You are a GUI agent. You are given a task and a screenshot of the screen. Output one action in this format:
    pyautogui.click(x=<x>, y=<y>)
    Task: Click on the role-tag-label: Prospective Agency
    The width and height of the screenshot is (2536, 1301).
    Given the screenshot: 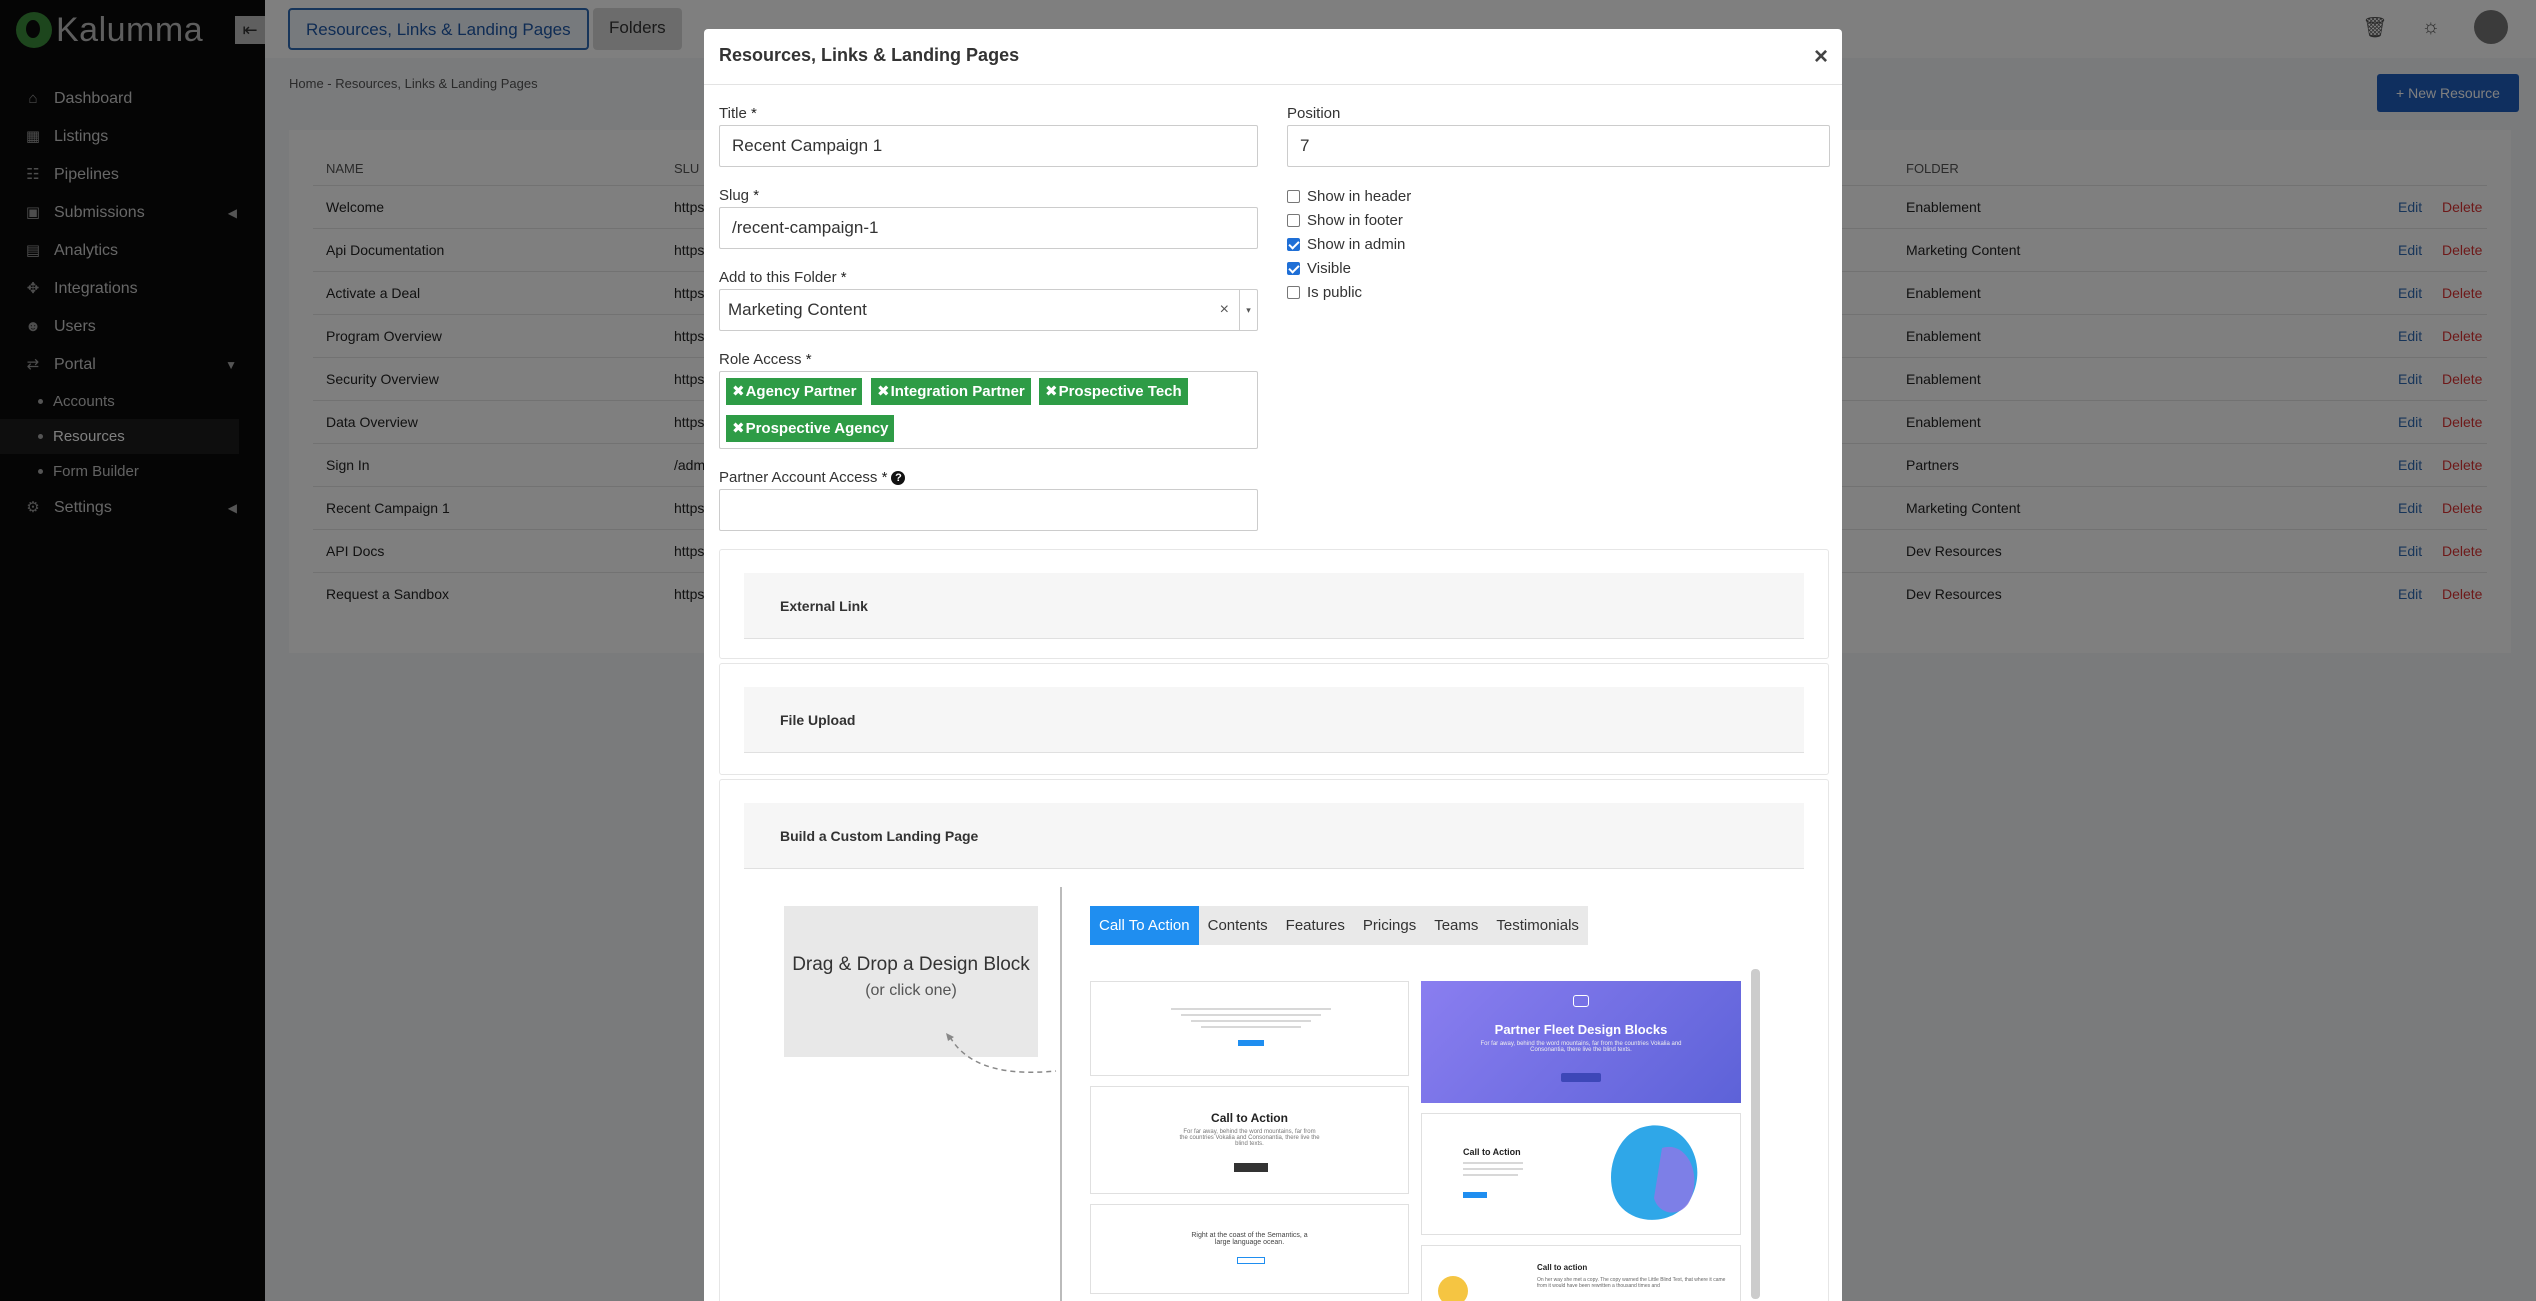 What is the action you would take?
    pyautogui.click(x=817, y=428)
    